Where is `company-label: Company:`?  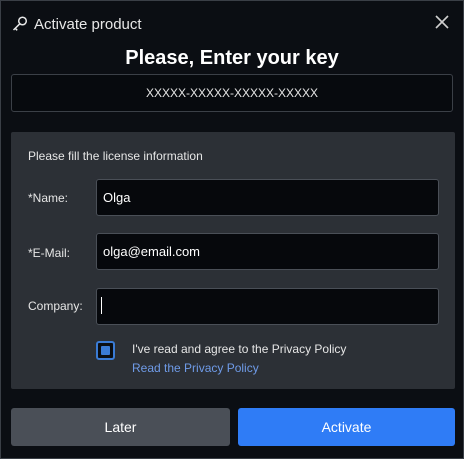
company-label: Company: is located at coordinates (55, 306).